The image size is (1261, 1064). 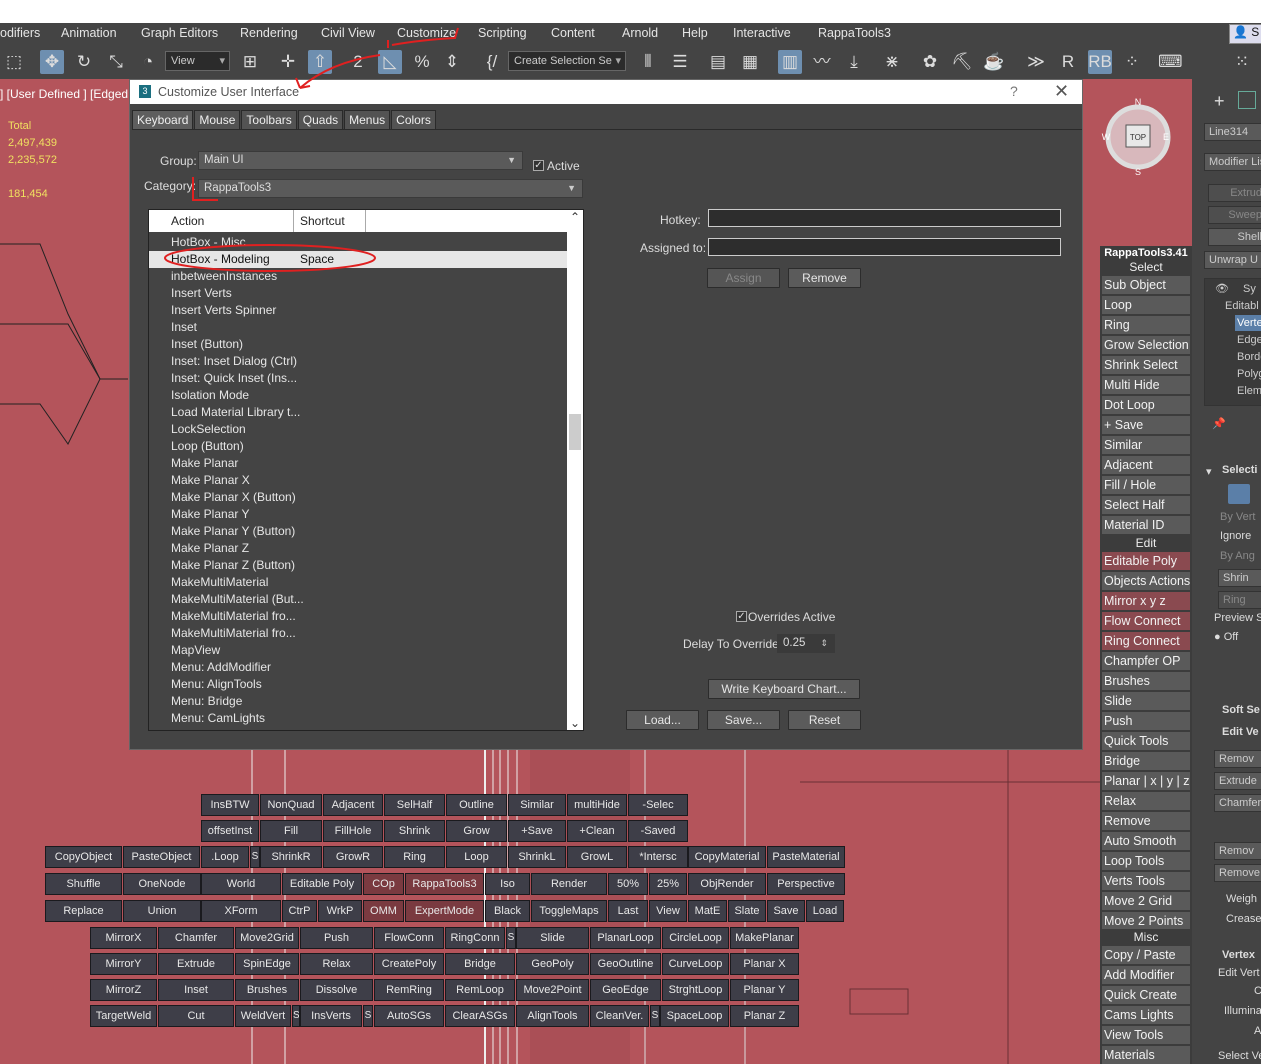 What do you see at coordinates (1146, 385) in the screenshot?
I see `rappa-button: Multi Hide` at bounding box center [1146, 385].